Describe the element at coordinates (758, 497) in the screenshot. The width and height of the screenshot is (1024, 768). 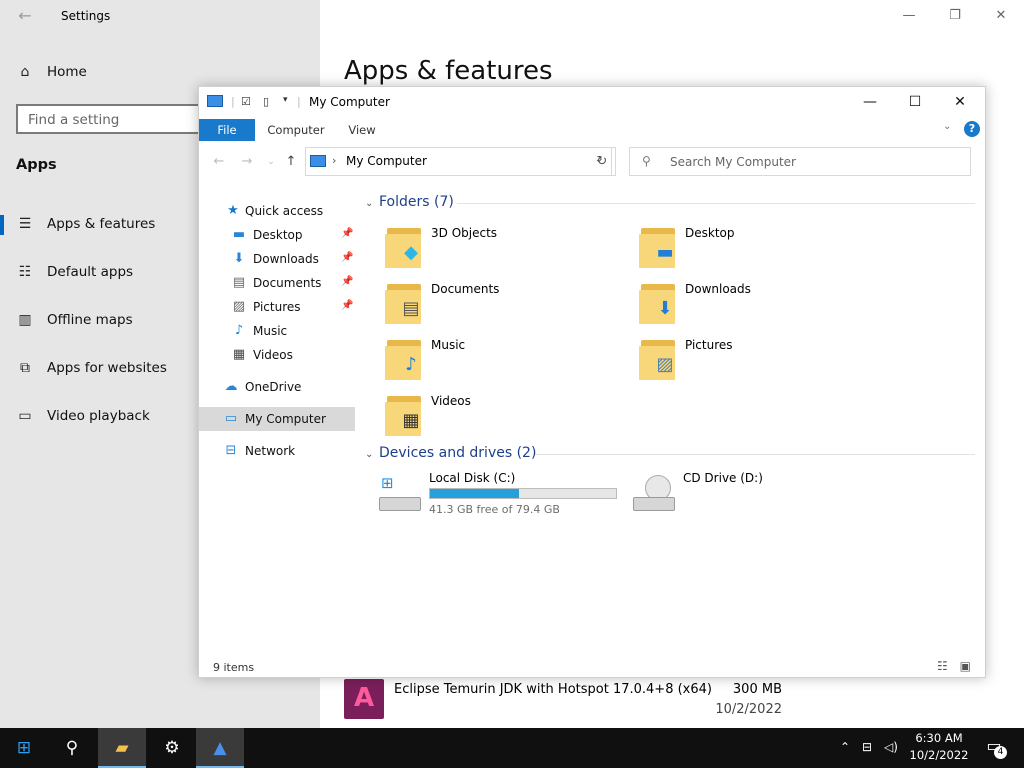
I see `drive-cd-d: CD Drive (D:)` at that location.